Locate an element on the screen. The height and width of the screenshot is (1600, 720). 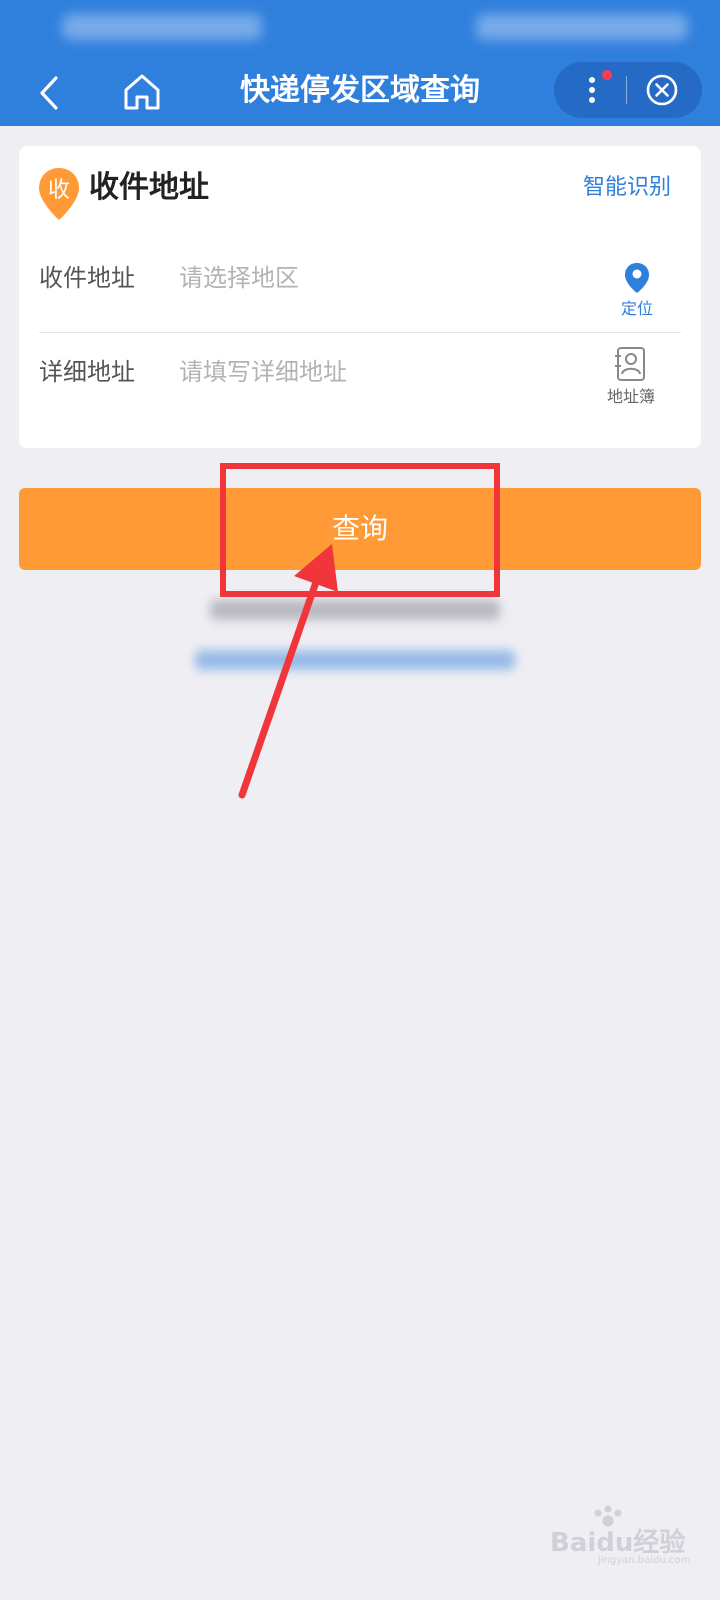
smart-recognize-link: 智能识别 is located at coordinates (627, 188).